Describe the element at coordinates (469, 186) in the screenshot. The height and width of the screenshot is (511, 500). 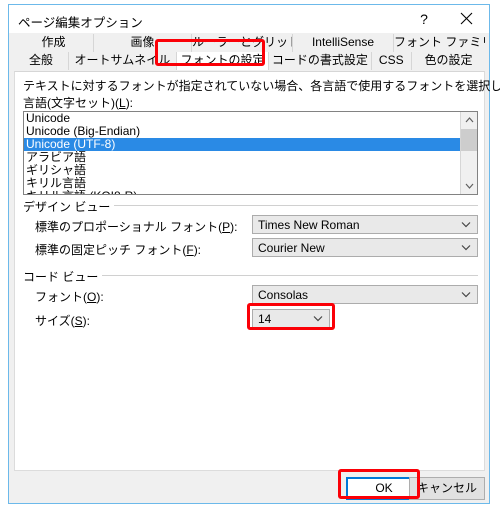
I see `scroll-down-arrow-icon` at that location.